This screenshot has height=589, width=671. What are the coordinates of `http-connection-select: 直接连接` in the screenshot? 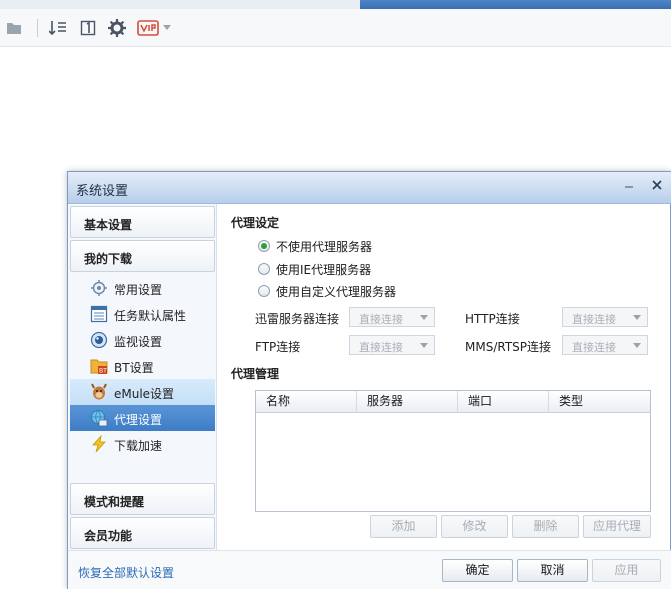 It's located at (605, 317).